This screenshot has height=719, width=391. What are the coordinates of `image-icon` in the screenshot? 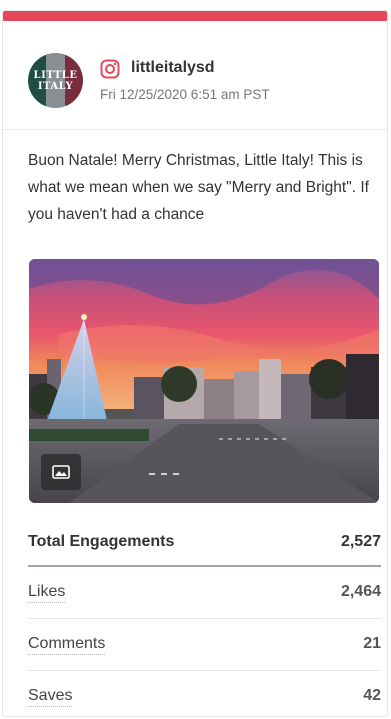 It's located at (61, 472).